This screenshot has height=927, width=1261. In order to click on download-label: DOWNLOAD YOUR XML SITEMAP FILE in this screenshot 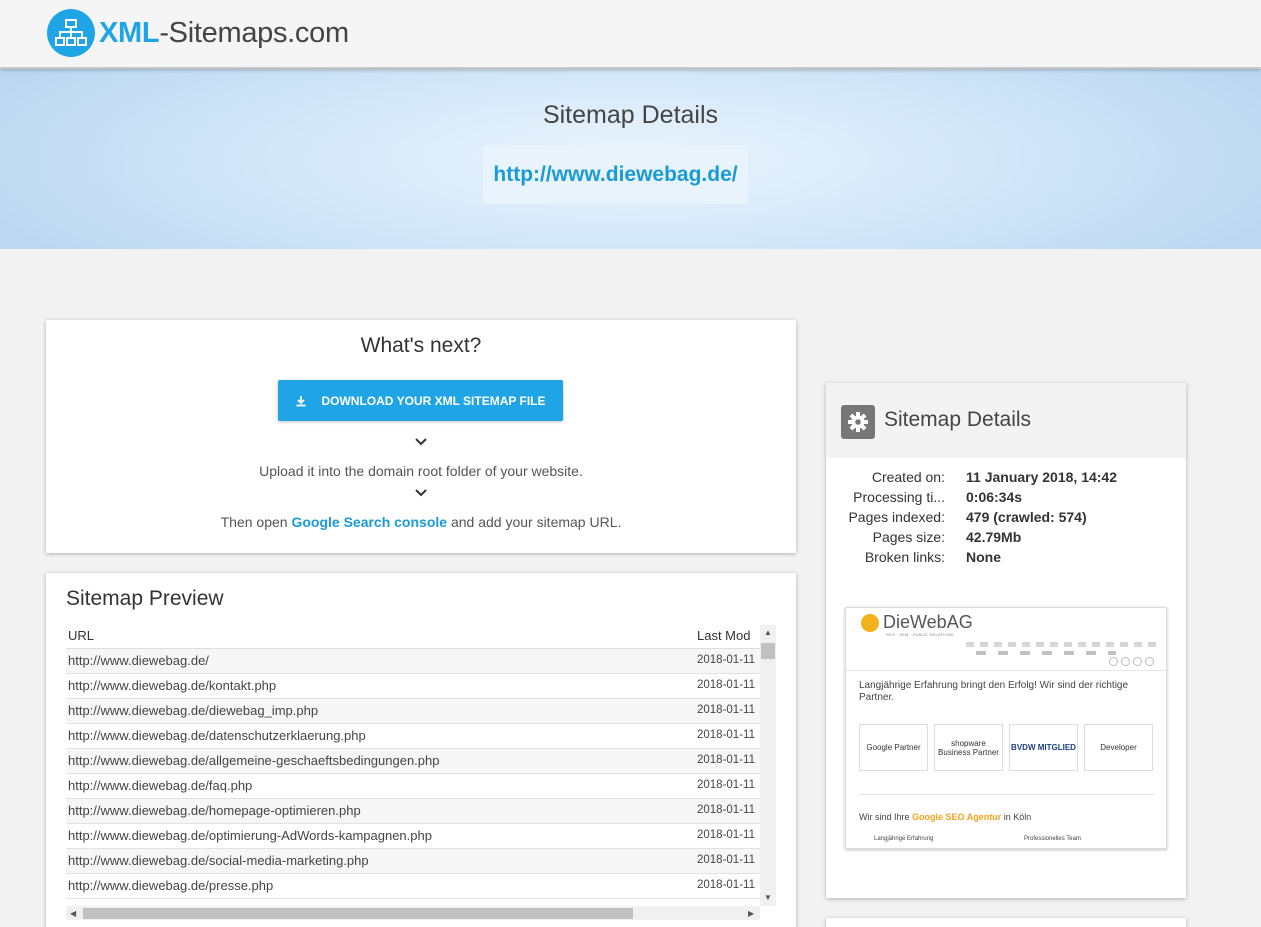, I will do `click(433, 400)`.